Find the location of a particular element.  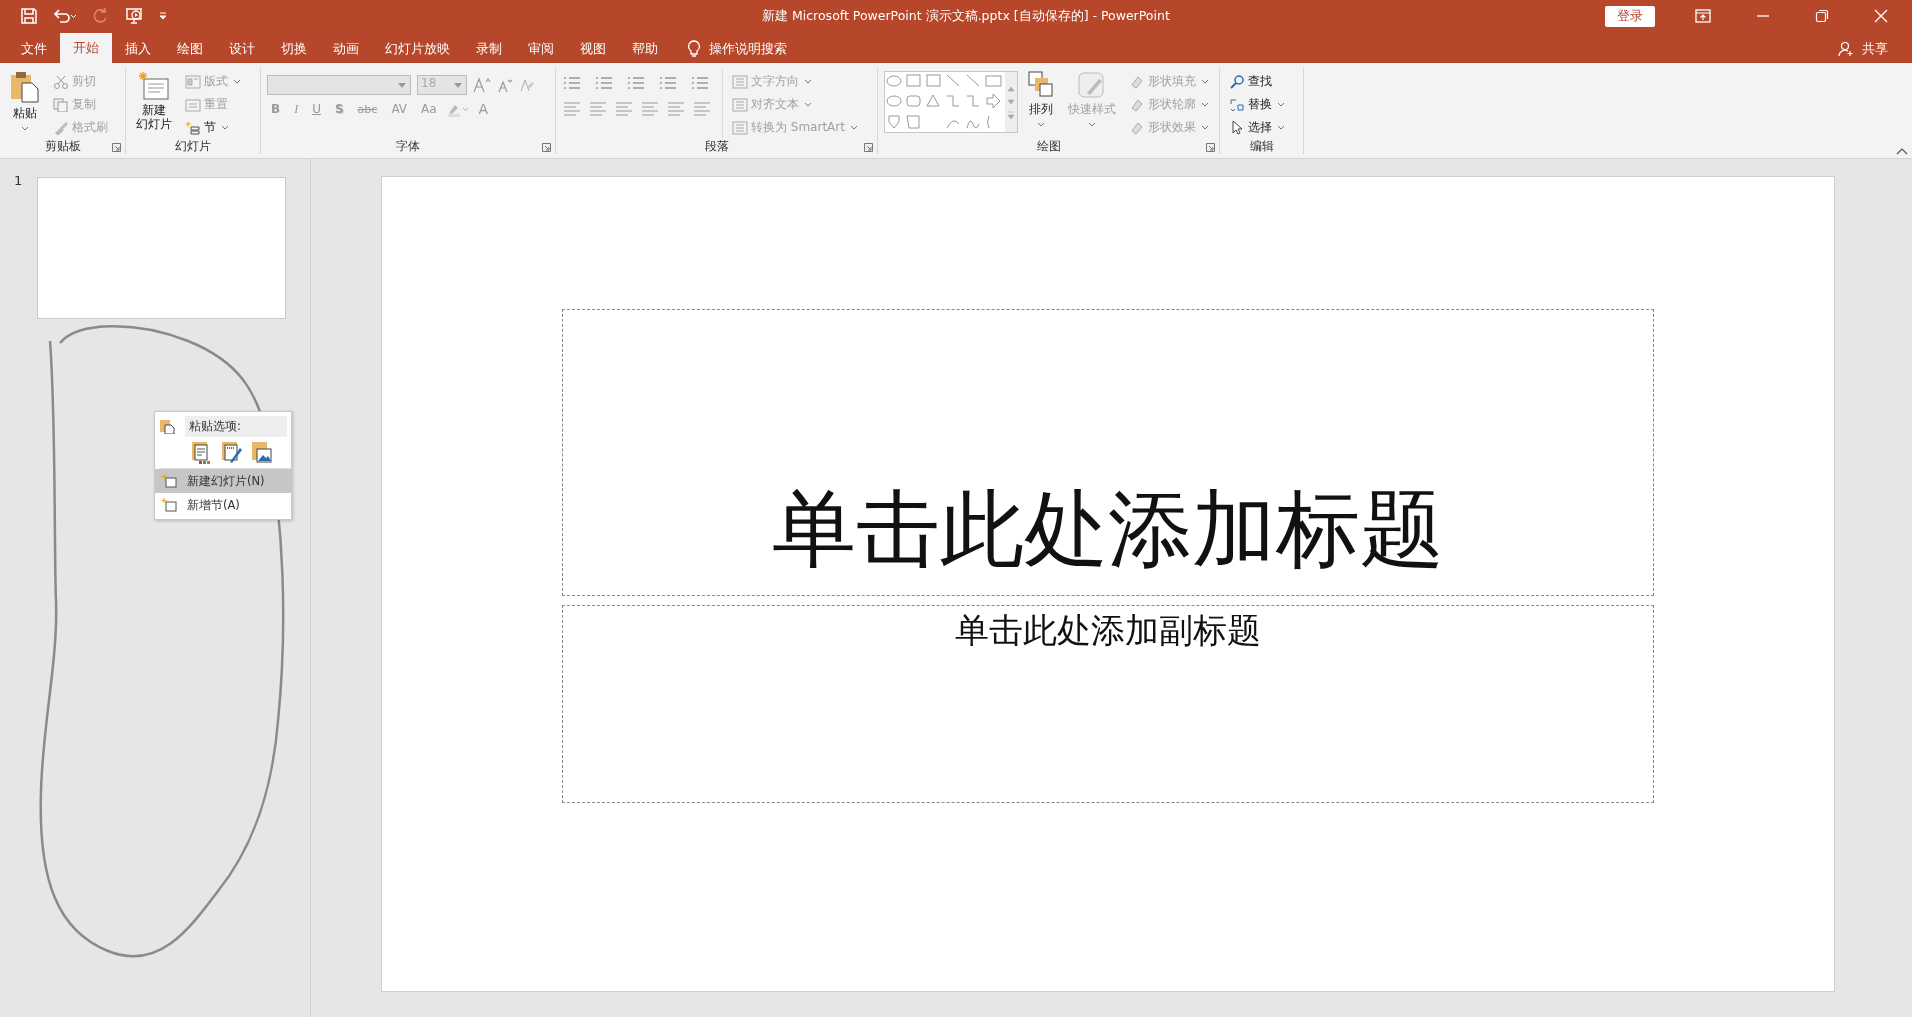

font-format-button: abc is located at coordinates (367, 109).